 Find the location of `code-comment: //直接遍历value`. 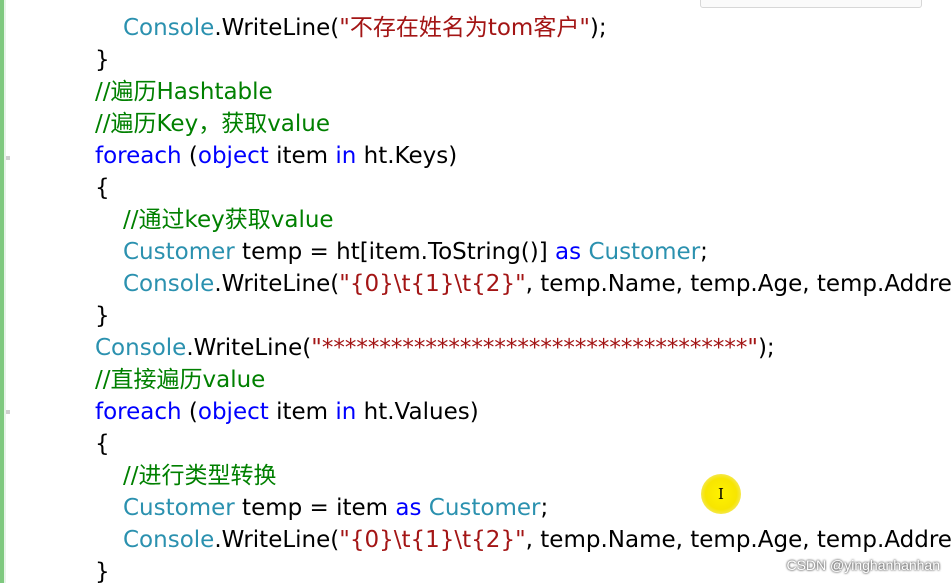

code-comment: //直接遍历value is located at coordinates (180, 380).